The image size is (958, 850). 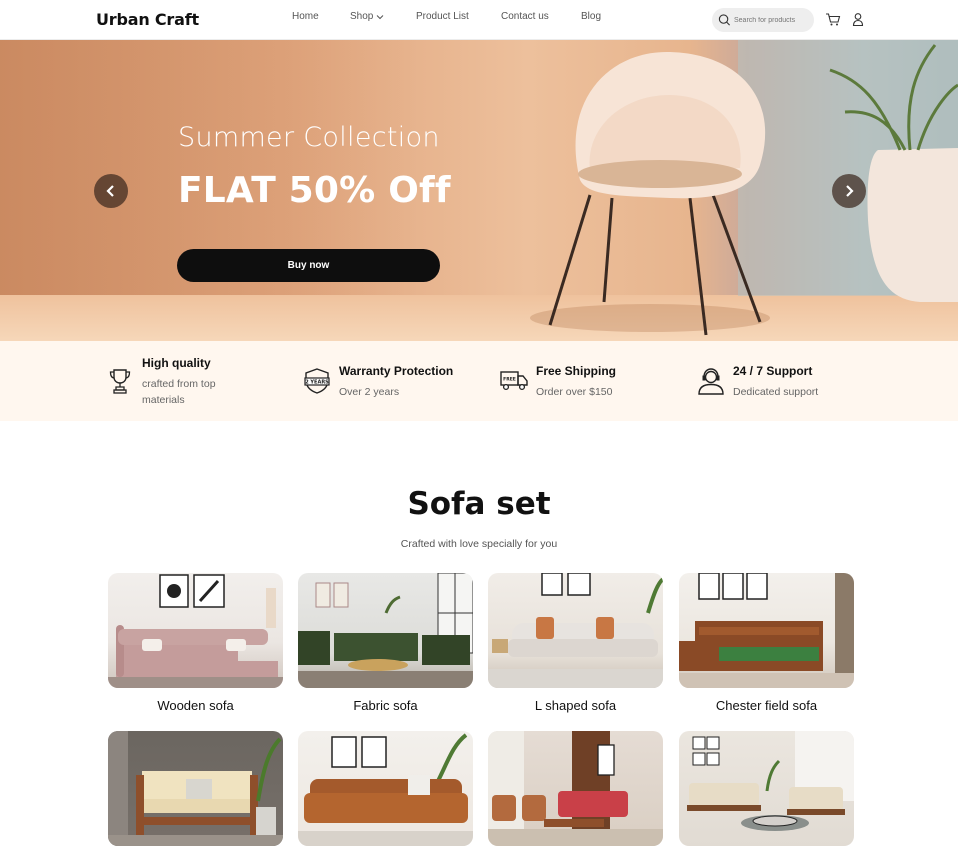 I want to click on product-label: Fabric sofa, so click(x=385, y=705).